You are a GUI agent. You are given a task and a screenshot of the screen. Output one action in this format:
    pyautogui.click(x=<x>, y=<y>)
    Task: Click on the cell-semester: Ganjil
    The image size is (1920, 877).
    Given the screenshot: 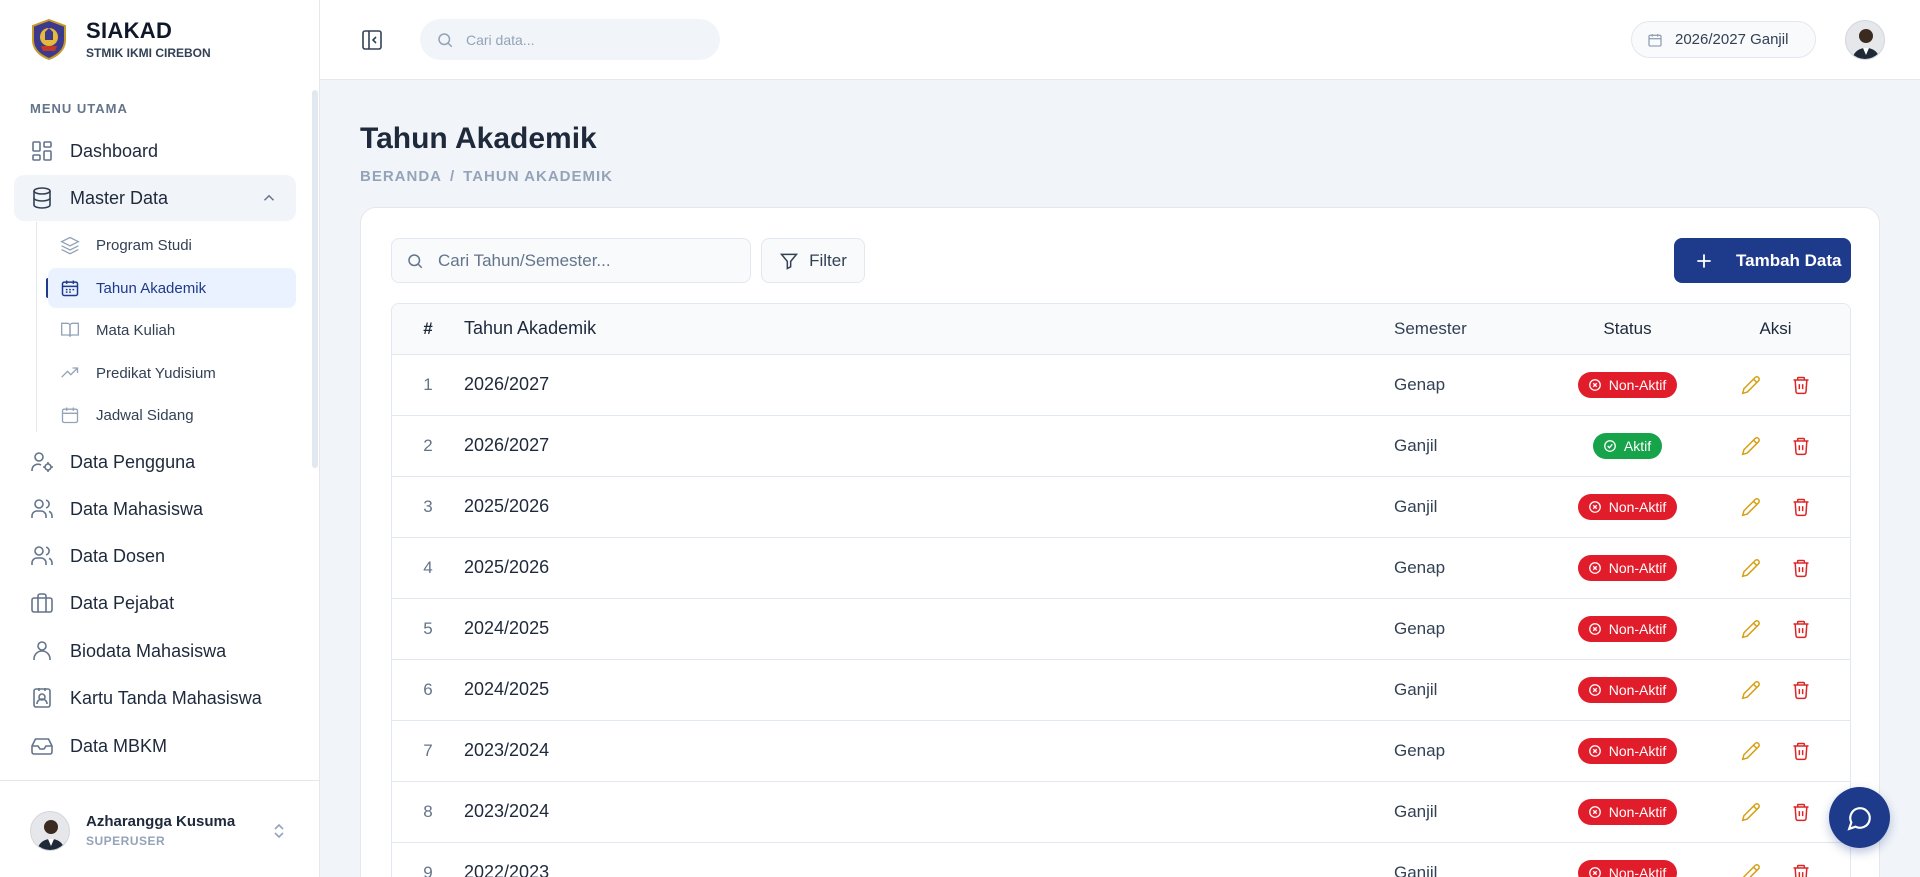 What is the action you would take?
    pyautogui.click(x=1474, y=812)
    